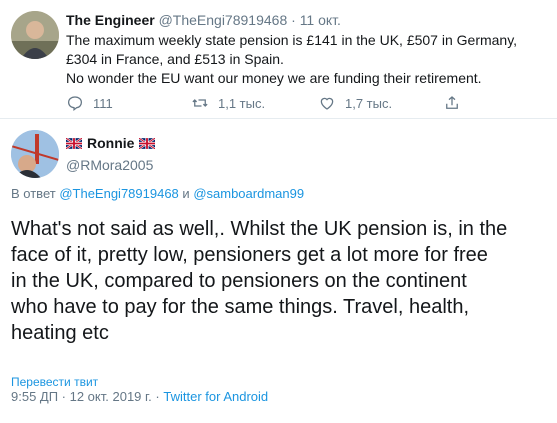  I want to click on share-button, so click(456, 103).